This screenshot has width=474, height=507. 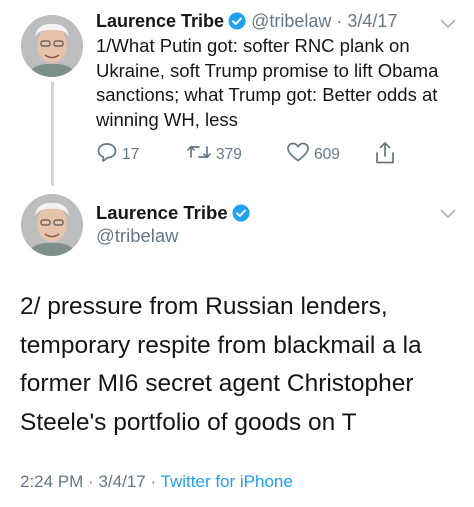 What do you see at coordinates (229, 154) in the screenshot?
I see `retweet-count: 379` at bounding box center [229, 154].